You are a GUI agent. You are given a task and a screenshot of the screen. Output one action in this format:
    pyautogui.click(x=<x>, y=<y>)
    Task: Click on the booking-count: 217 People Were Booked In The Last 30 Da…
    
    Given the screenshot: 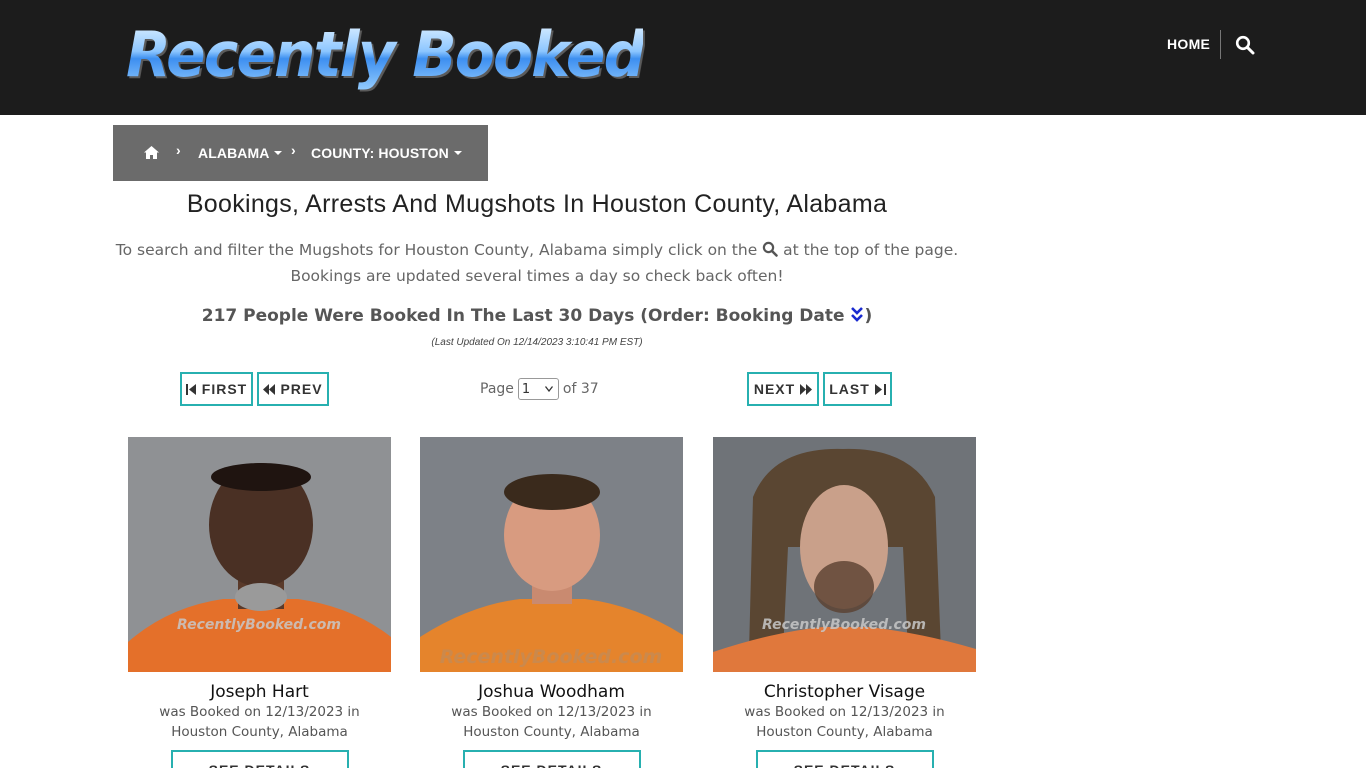 What is the action you would take?
    pyautogui.click(x=537, y=315)
    